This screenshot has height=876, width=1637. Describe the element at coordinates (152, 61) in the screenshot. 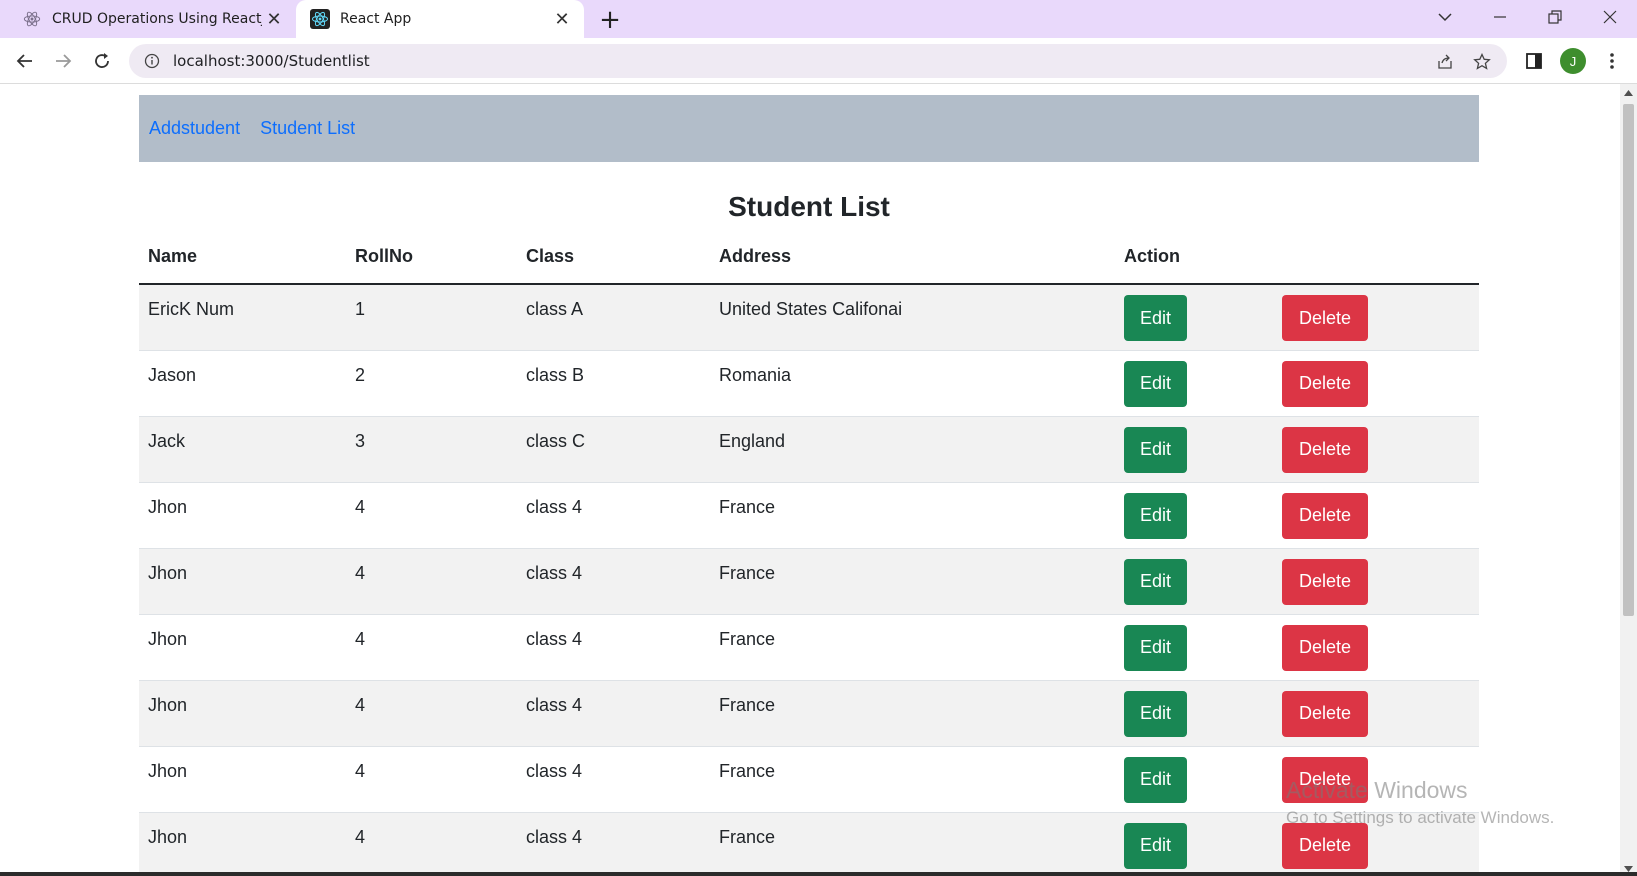

I see `site-info-icon` at that location.